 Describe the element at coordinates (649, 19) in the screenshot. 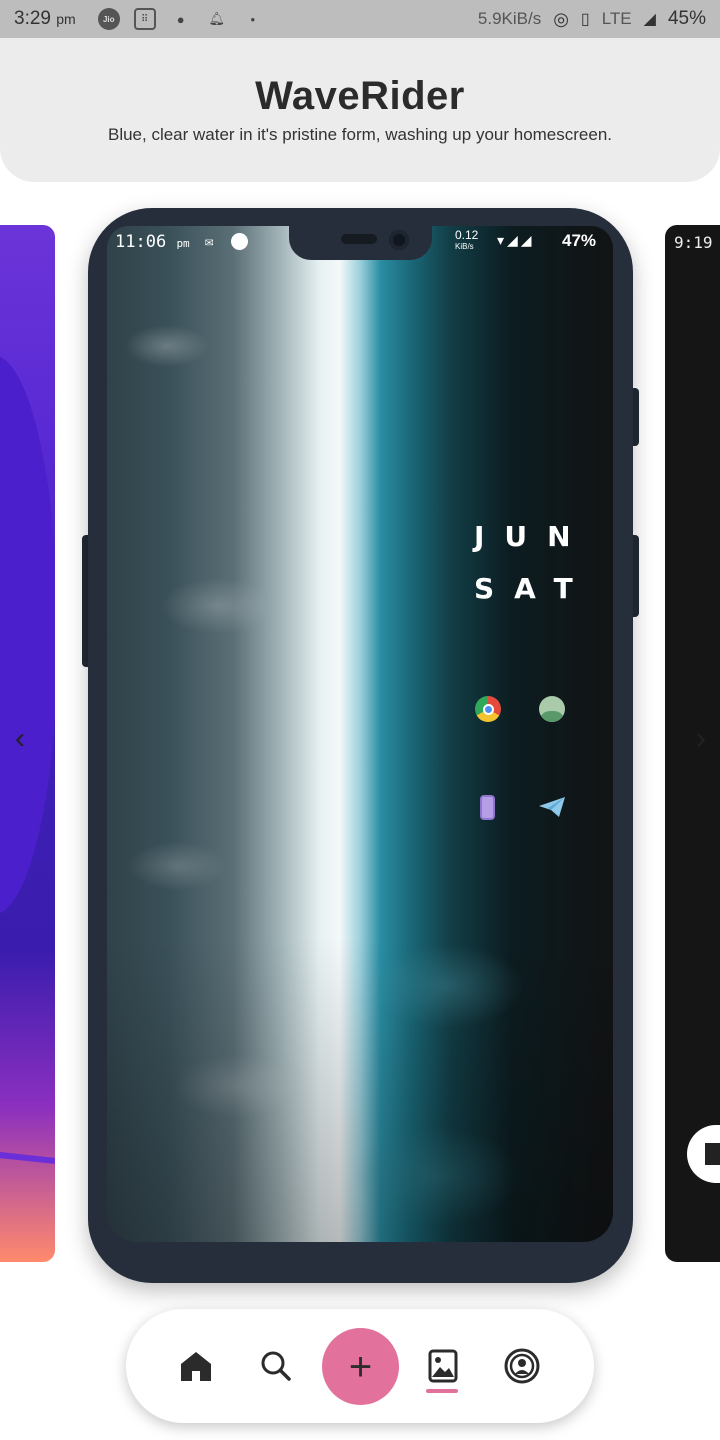

I see `signal-icon: ◢` at that location.